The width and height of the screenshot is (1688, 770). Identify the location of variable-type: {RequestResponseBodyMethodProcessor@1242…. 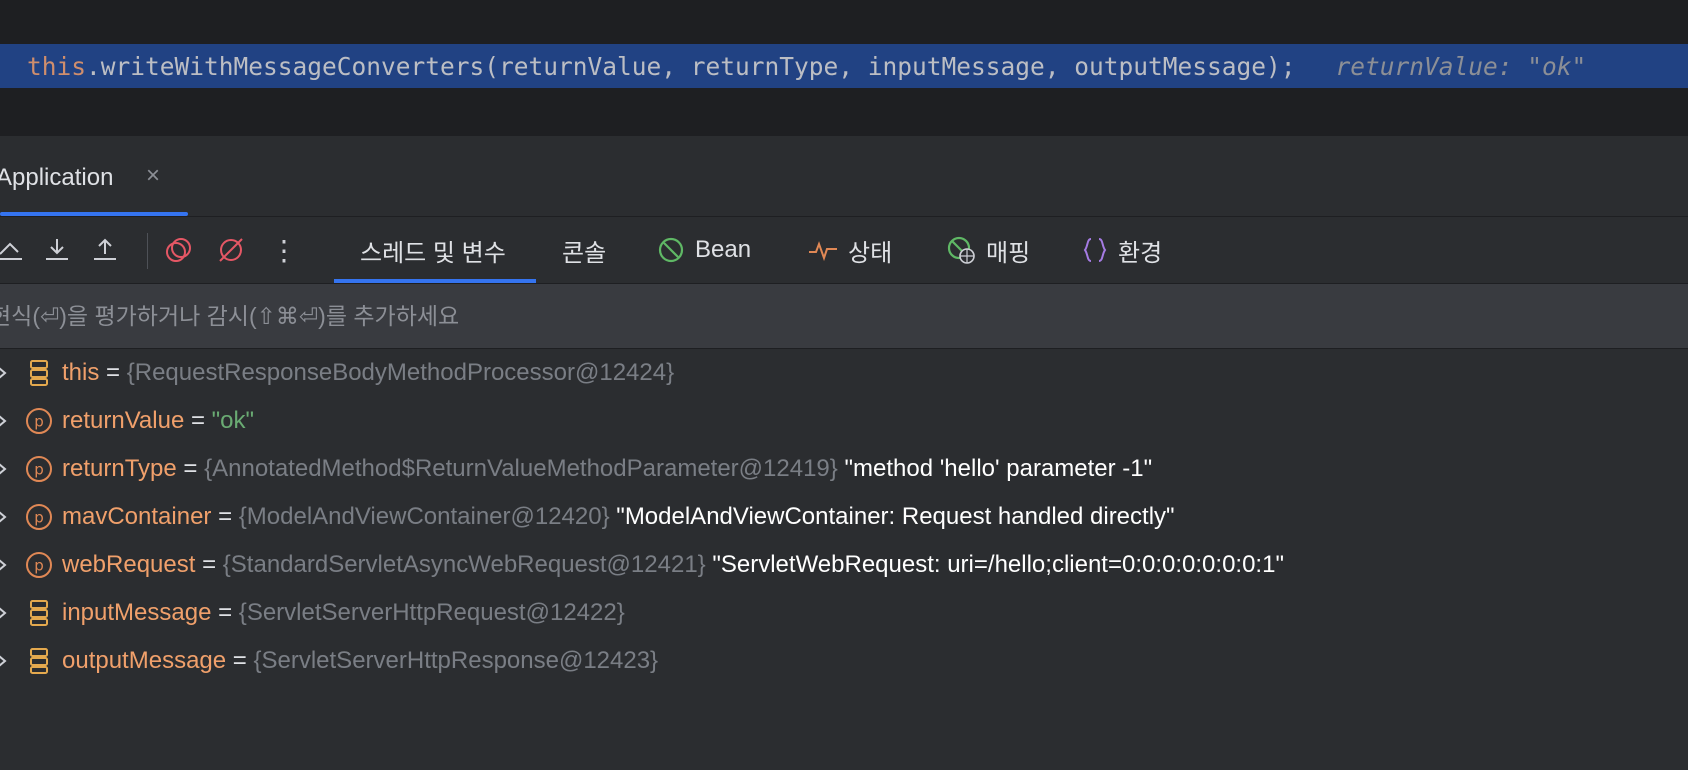
(400, 372).